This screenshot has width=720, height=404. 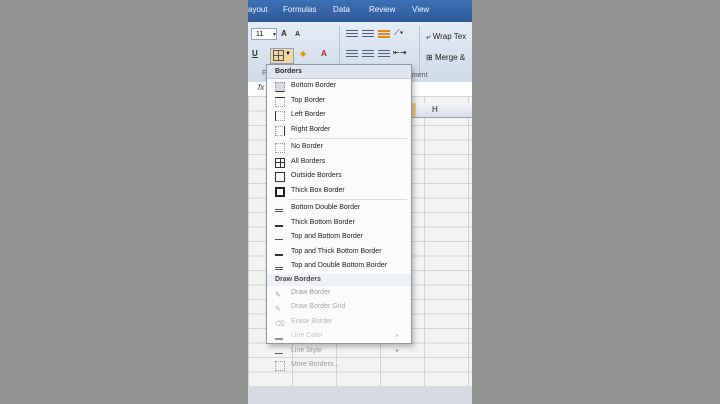 I want to click on menu-item-line-style: Line Style ▸, so click(x=339, y=351).